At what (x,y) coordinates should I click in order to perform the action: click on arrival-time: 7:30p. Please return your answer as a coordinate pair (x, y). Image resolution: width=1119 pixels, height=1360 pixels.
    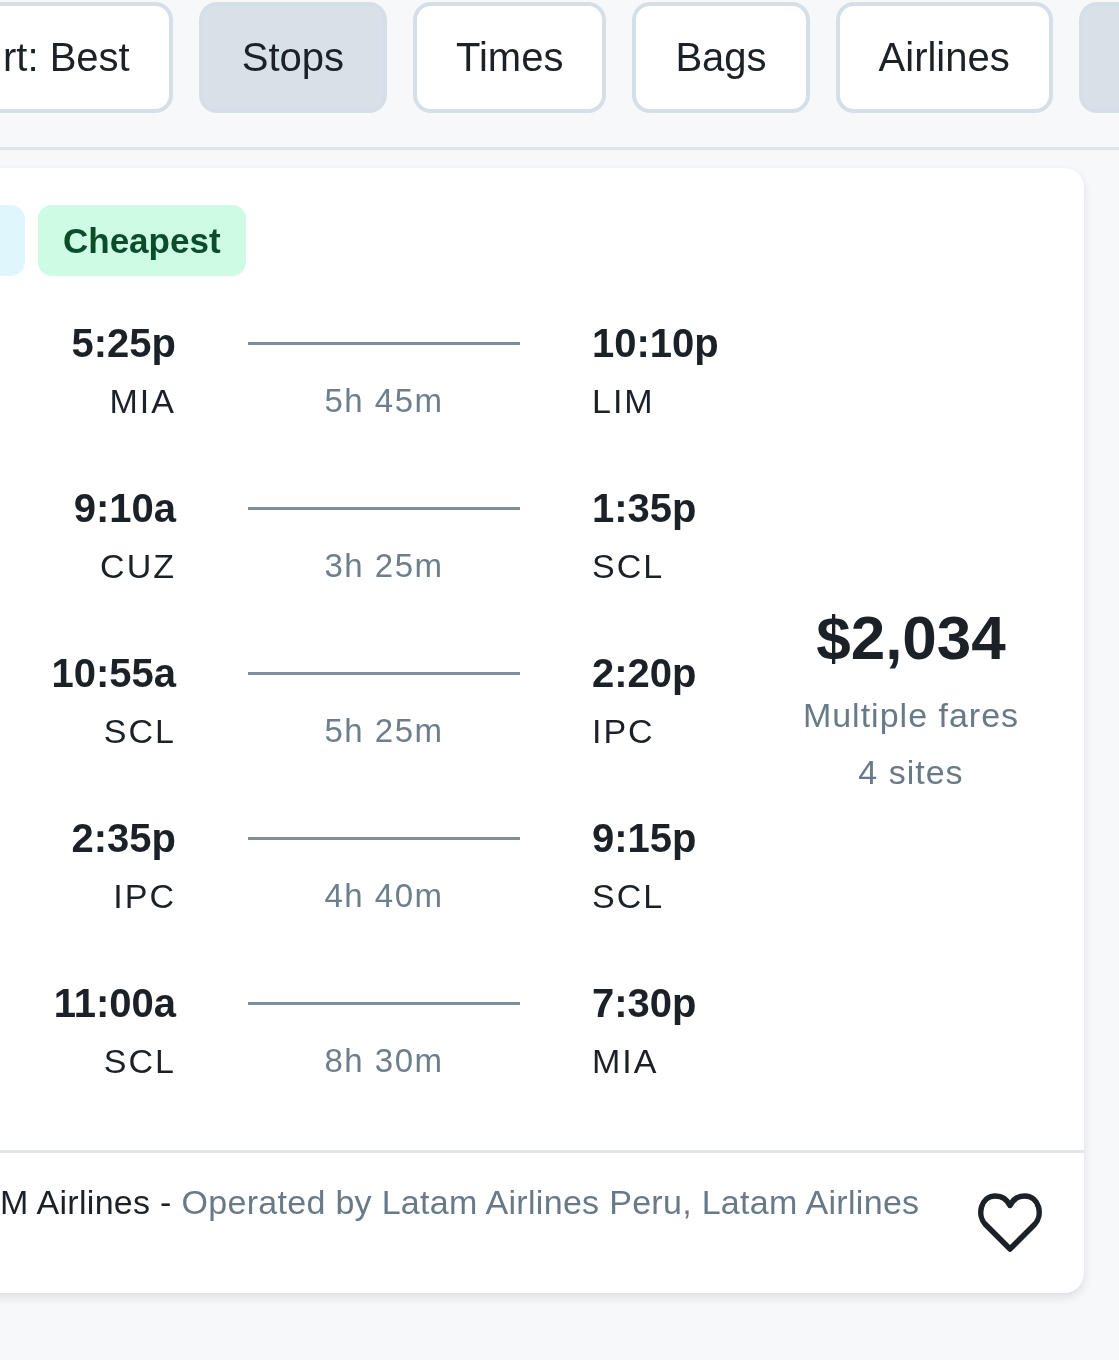
    Looking at the image, I should click on (644, 1003).